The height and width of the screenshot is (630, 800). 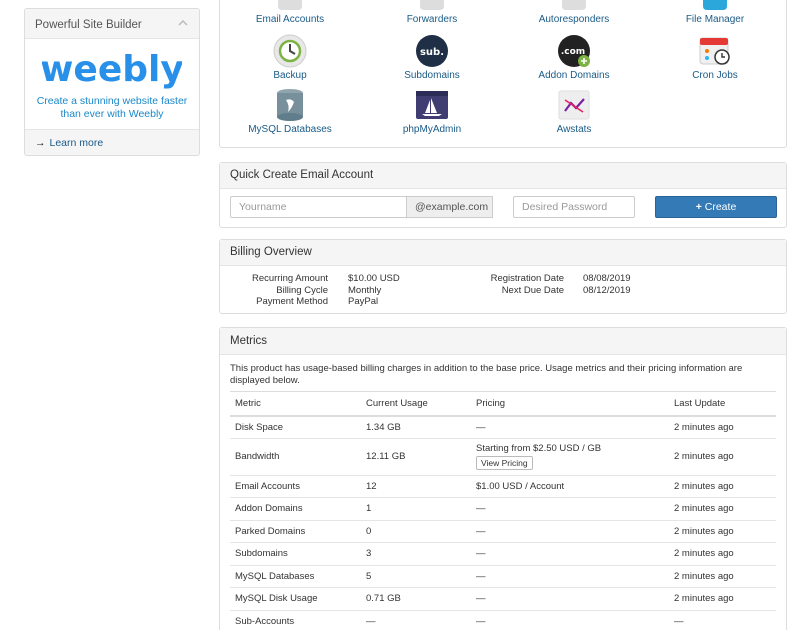 What do you see at coordinates (574, 207) in the screenshot?
I see `password-input: Desired Password` at bounding box center [574, 207].